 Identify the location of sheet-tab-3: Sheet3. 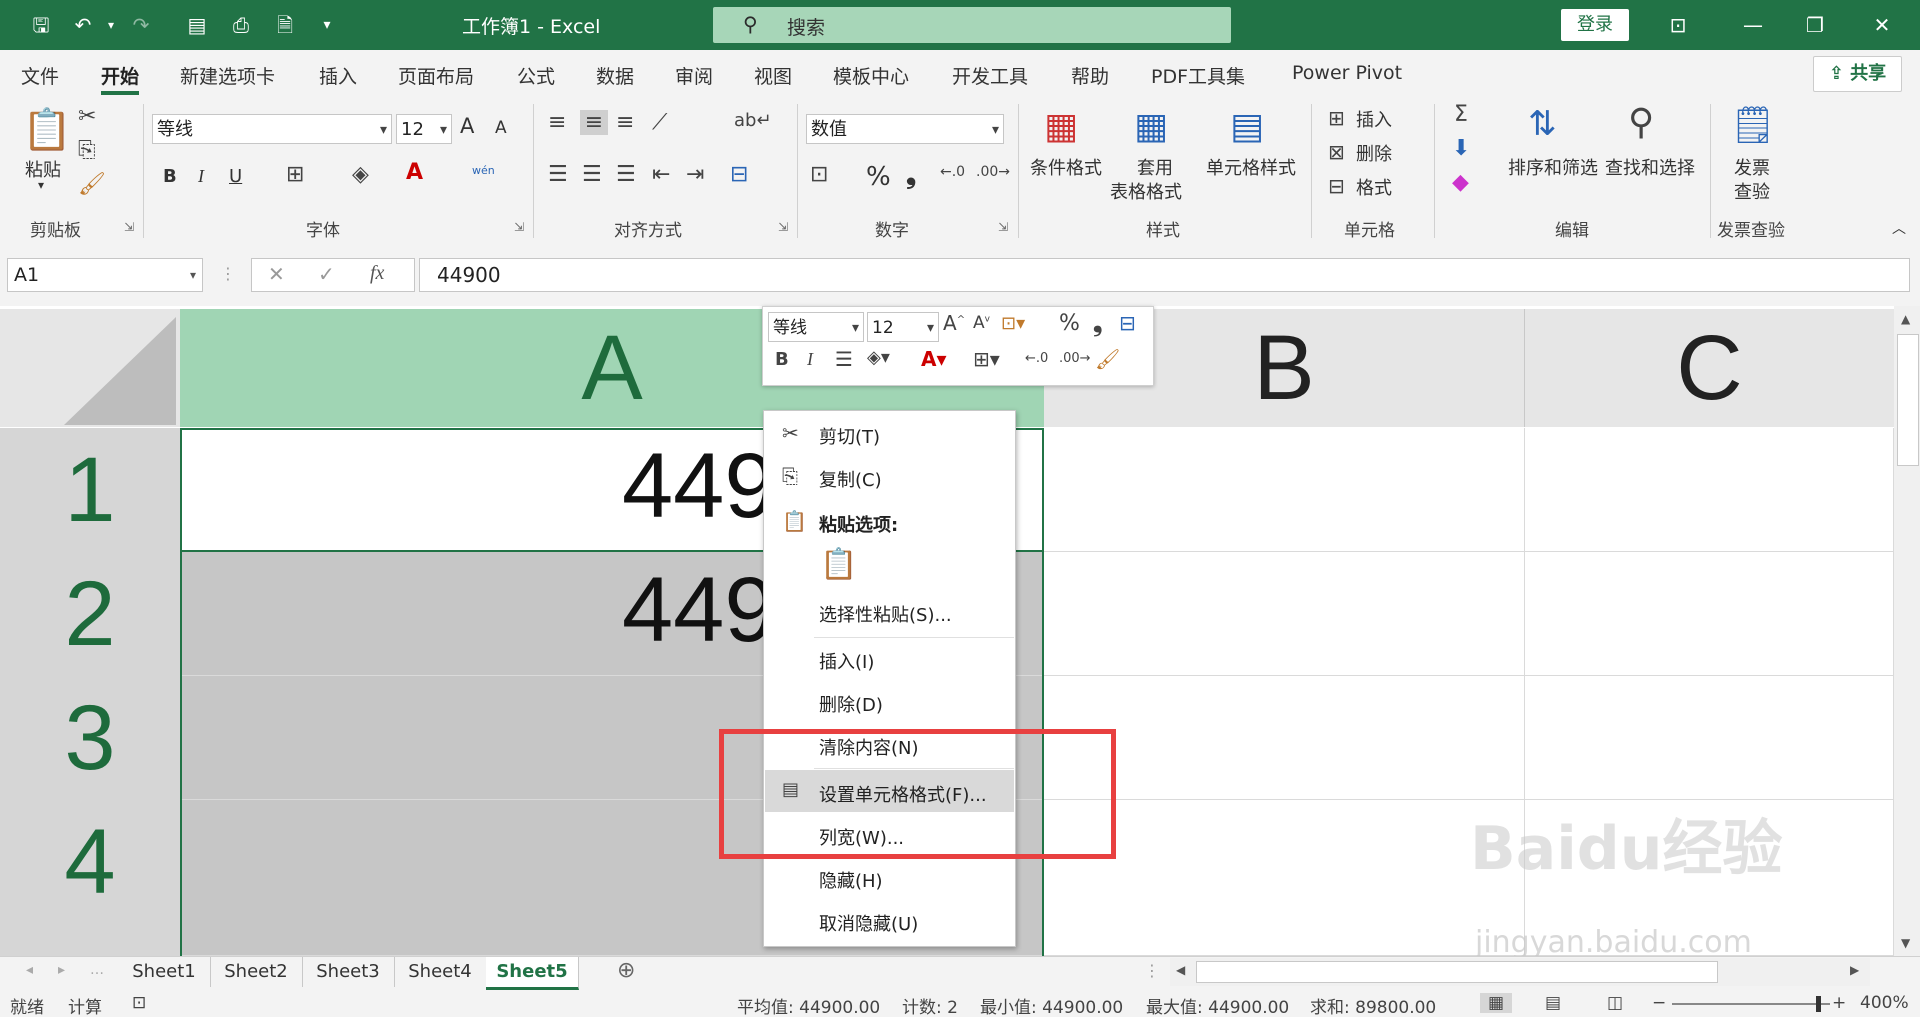
(348, 972).